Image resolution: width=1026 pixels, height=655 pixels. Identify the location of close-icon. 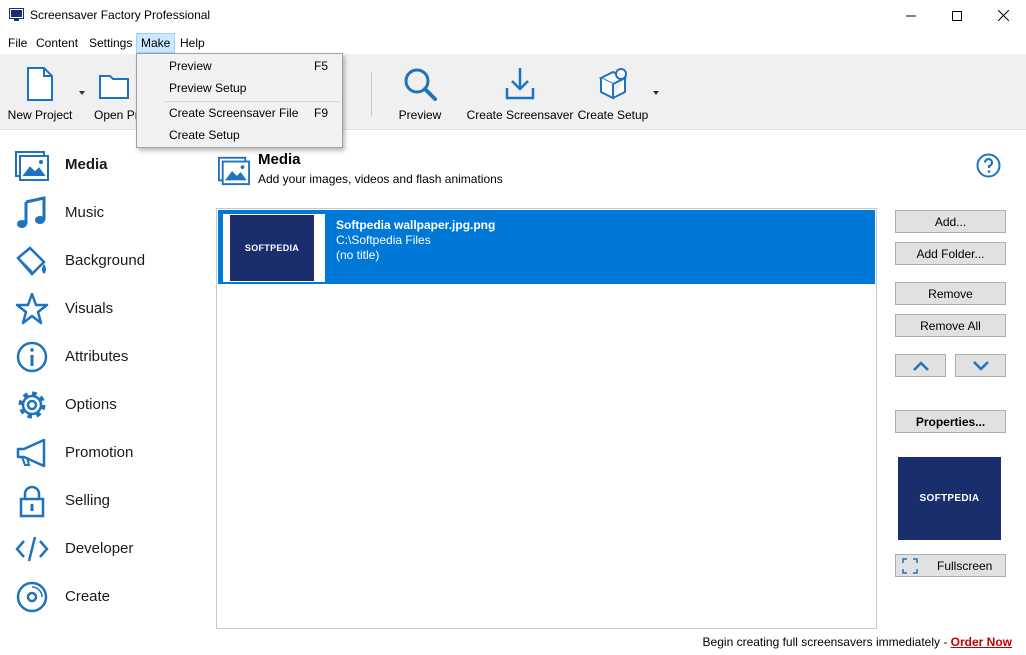
(1003, 15).